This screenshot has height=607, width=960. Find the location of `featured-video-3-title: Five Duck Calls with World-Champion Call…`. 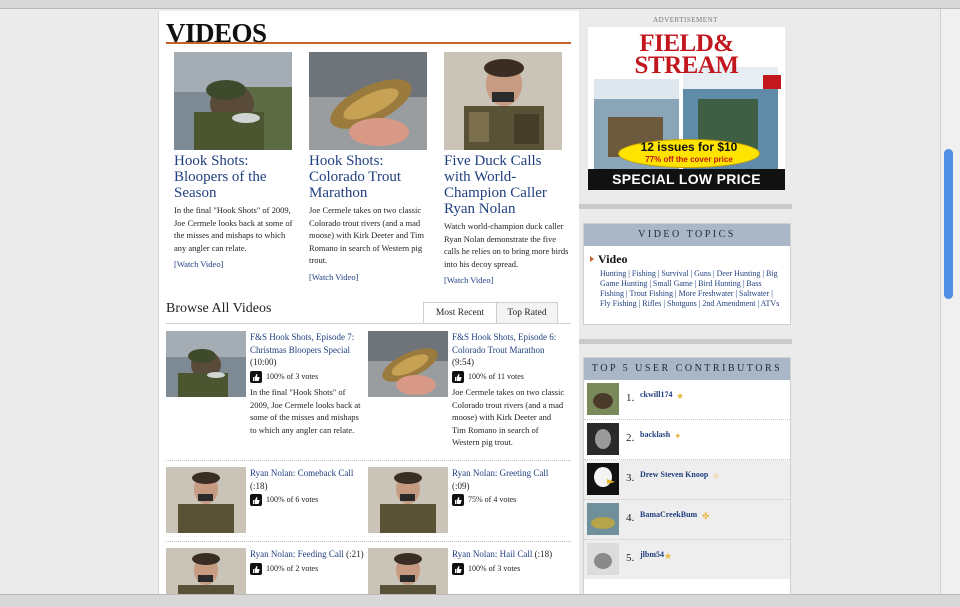

featured-video-3-title: Five Duck Calls with World-Champion Call… is located at coordinates (506, 185).